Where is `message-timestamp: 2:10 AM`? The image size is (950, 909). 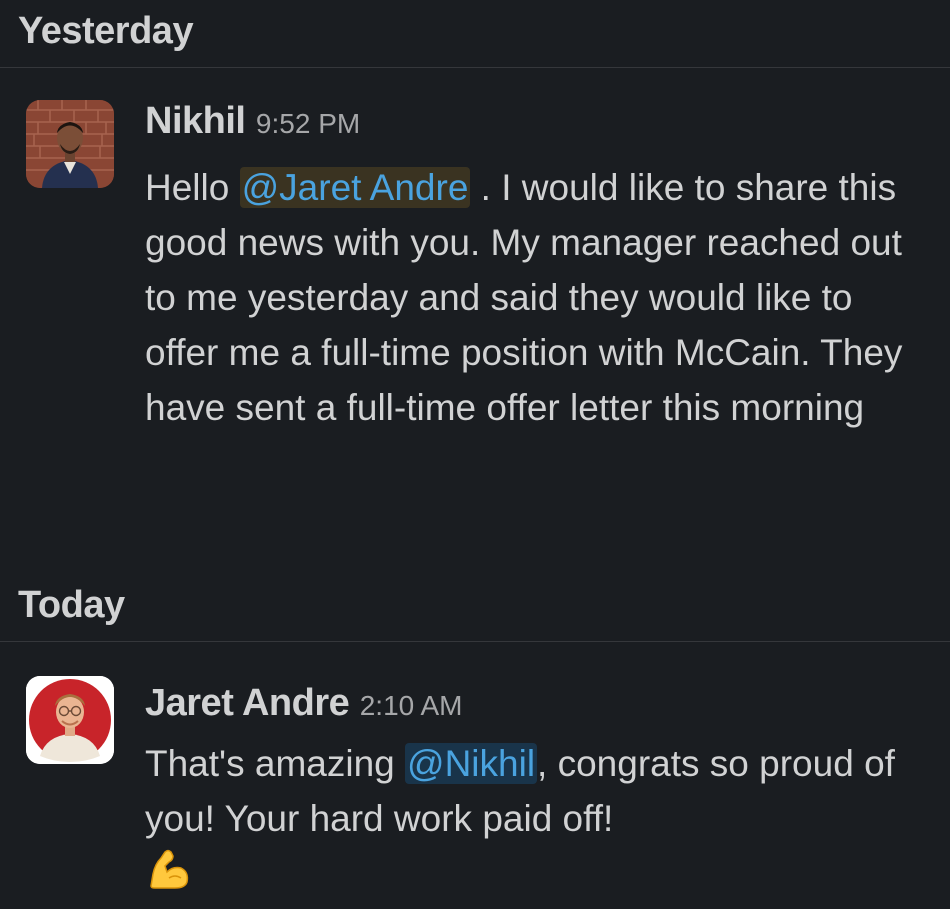 message-timestamp: 2:10 AM is located at coordinates (411, 705).